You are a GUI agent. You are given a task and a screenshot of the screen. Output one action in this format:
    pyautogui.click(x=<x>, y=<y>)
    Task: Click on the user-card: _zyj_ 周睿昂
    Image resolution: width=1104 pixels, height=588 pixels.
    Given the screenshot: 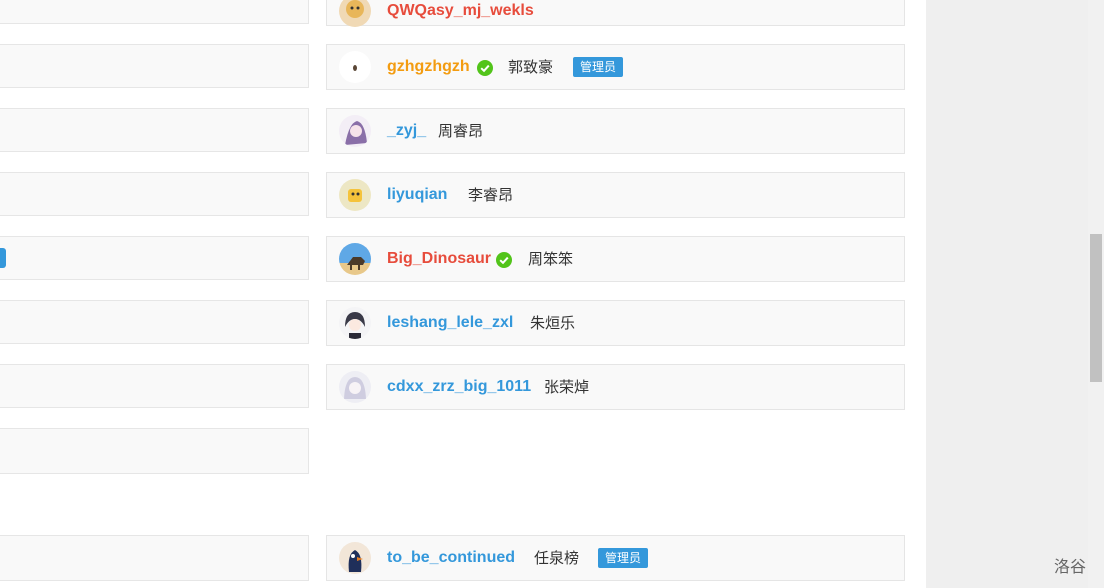 What is the action you would take?
    pyautogui.click(x=615, y=131)
    